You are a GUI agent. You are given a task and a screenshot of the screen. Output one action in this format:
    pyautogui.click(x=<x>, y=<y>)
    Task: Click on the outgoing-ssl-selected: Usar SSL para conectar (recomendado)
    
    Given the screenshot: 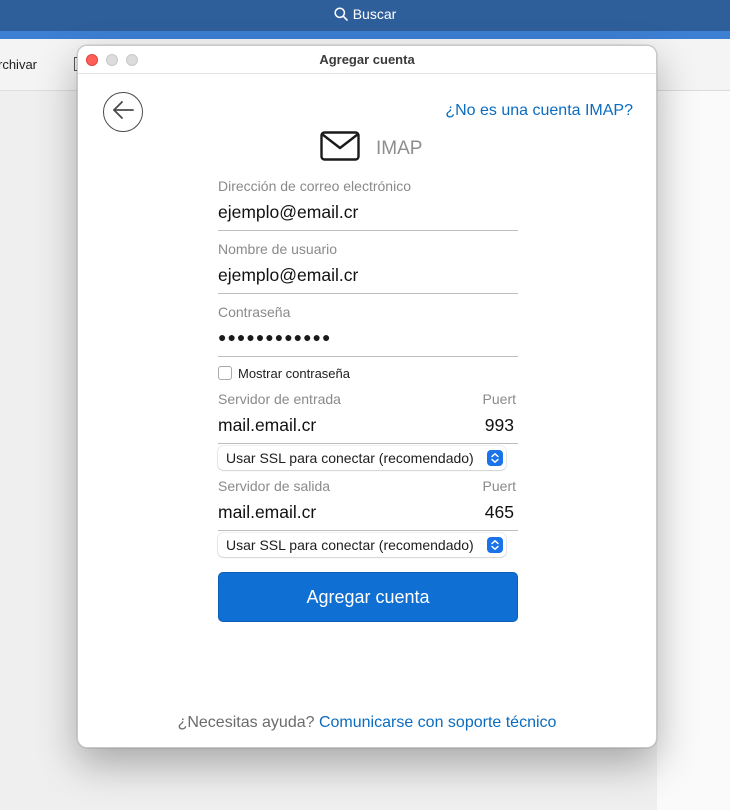 What is the action you would take?
    pyautogui.click(x=350, y=545)
    